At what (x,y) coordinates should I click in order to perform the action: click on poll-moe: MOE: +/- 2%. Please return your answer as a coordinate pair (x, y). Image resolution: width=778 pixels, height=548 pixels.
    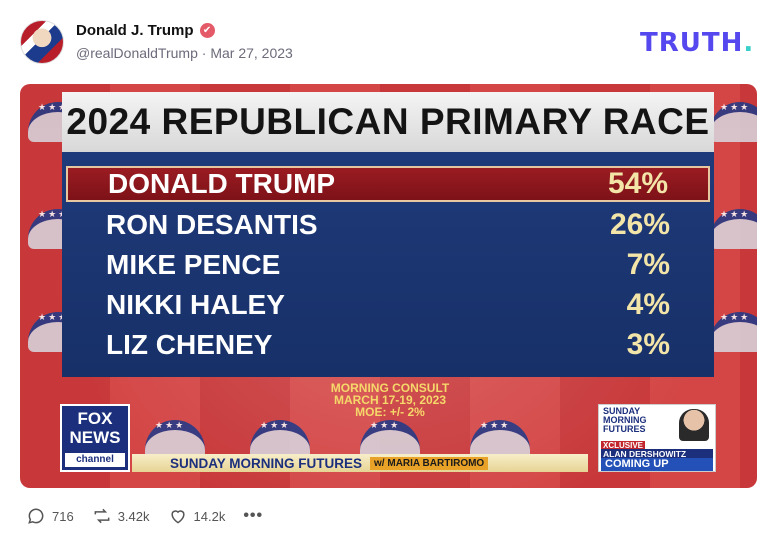
    Looking at the image, I should click on (390, 412).